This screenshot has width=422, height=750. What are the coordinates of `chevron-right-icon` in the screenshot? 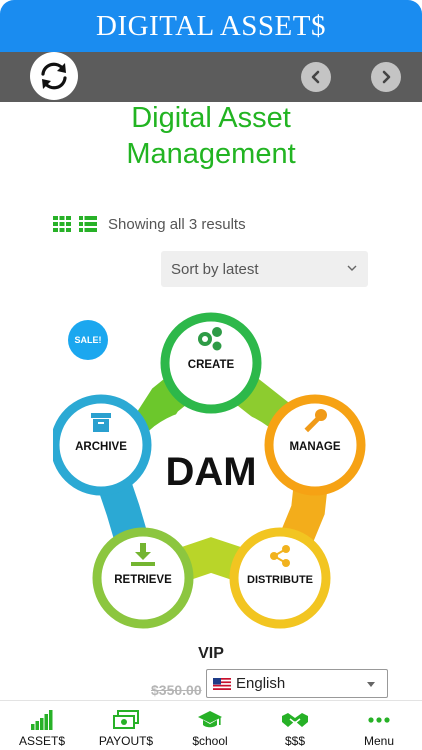 It's located at (386, 77).